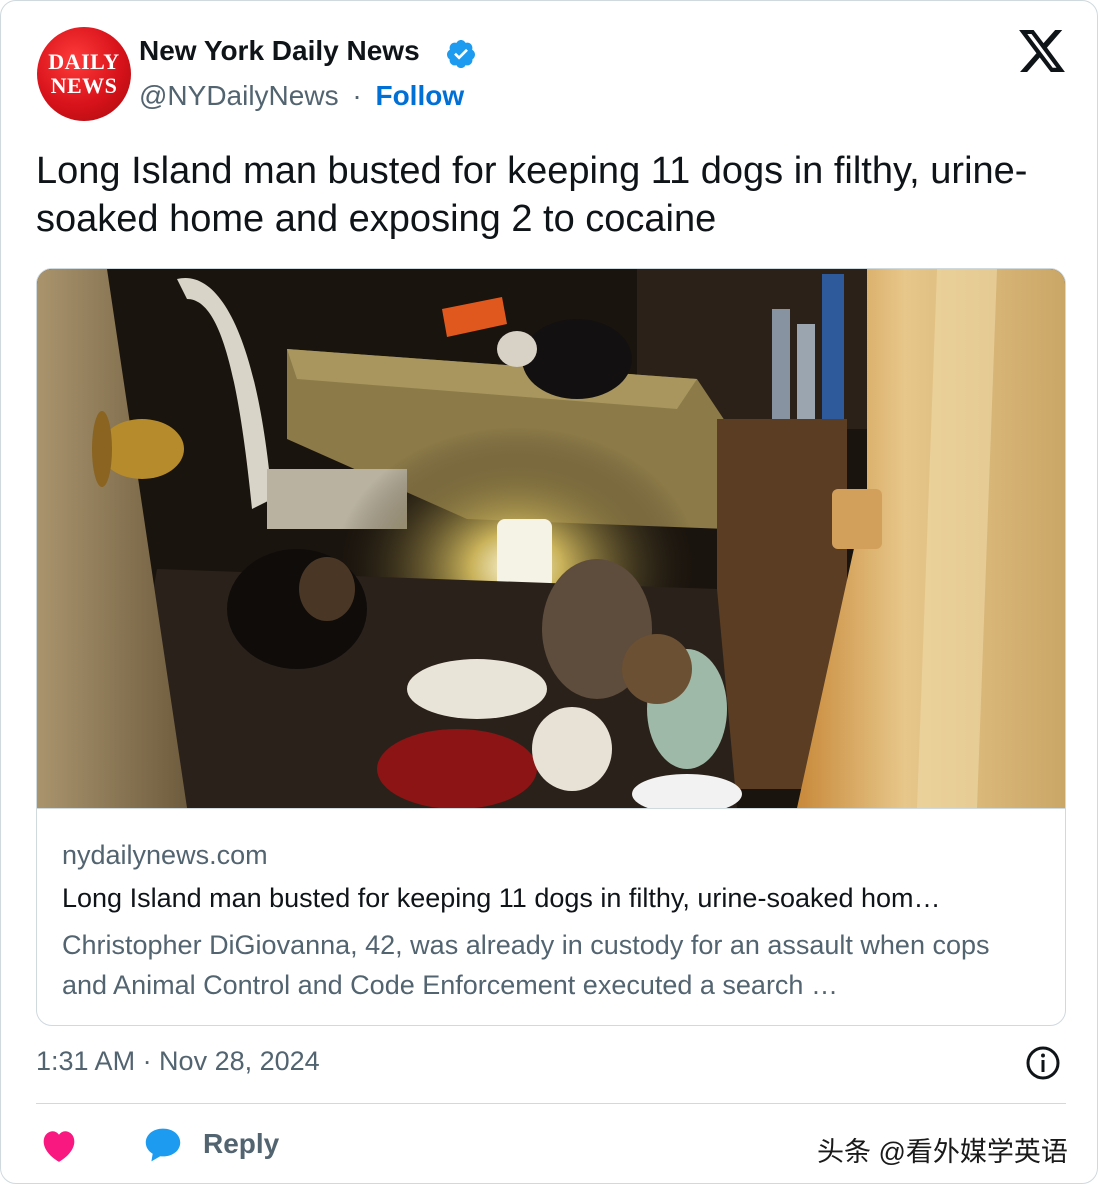  I want to click on link-domain: nydailynews.com, so click(165, 855).